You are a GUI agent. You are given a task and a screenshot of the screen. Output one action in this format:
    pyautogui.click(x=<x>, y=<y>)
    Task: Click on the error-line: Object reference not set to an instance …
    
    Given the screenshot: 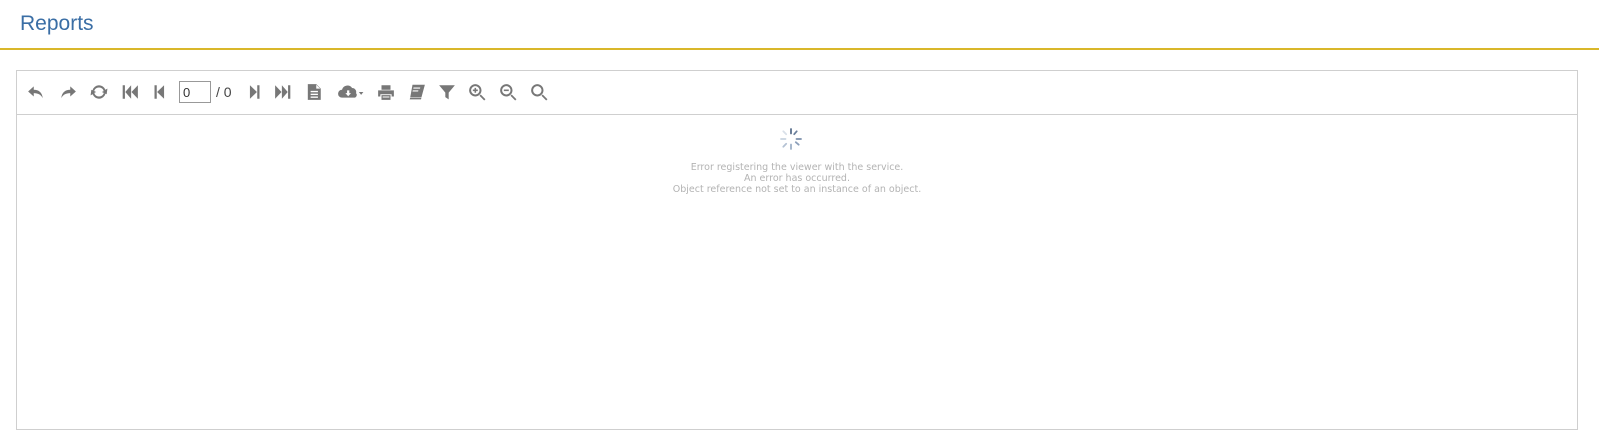 What is the action you would take?
    pyautogui.click(x=797, y=189)
    